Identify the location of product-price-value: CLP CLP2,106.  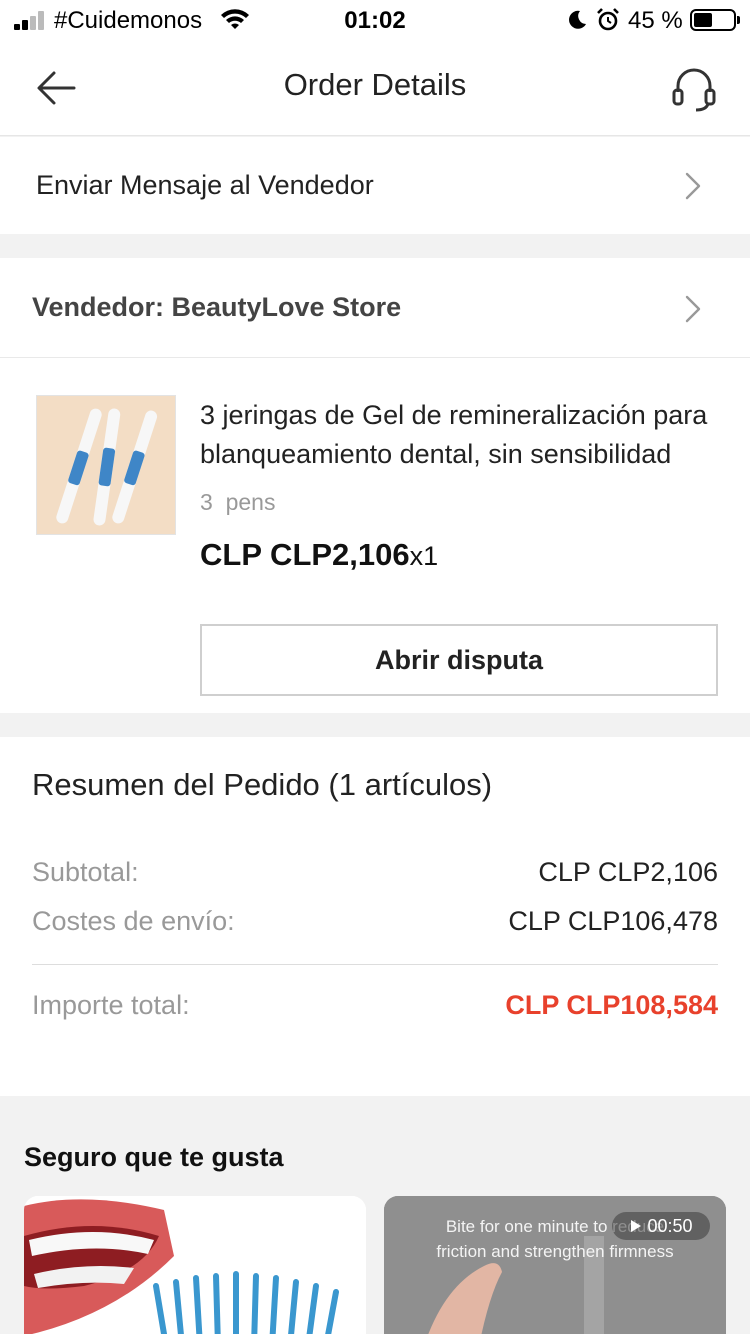
(305, 554).